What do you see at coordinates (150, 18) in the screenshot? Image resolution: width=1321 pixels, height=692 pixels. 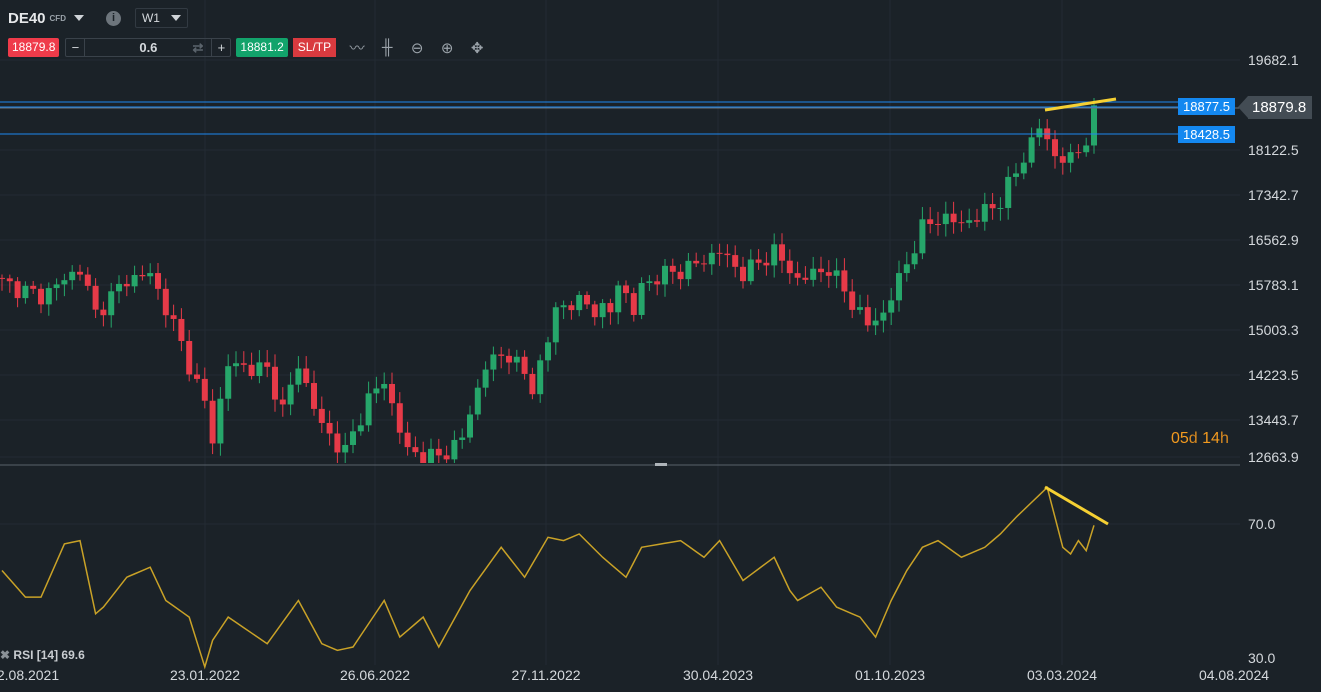 I see `timeframe-value: W1` at bounding box center [150, 18].